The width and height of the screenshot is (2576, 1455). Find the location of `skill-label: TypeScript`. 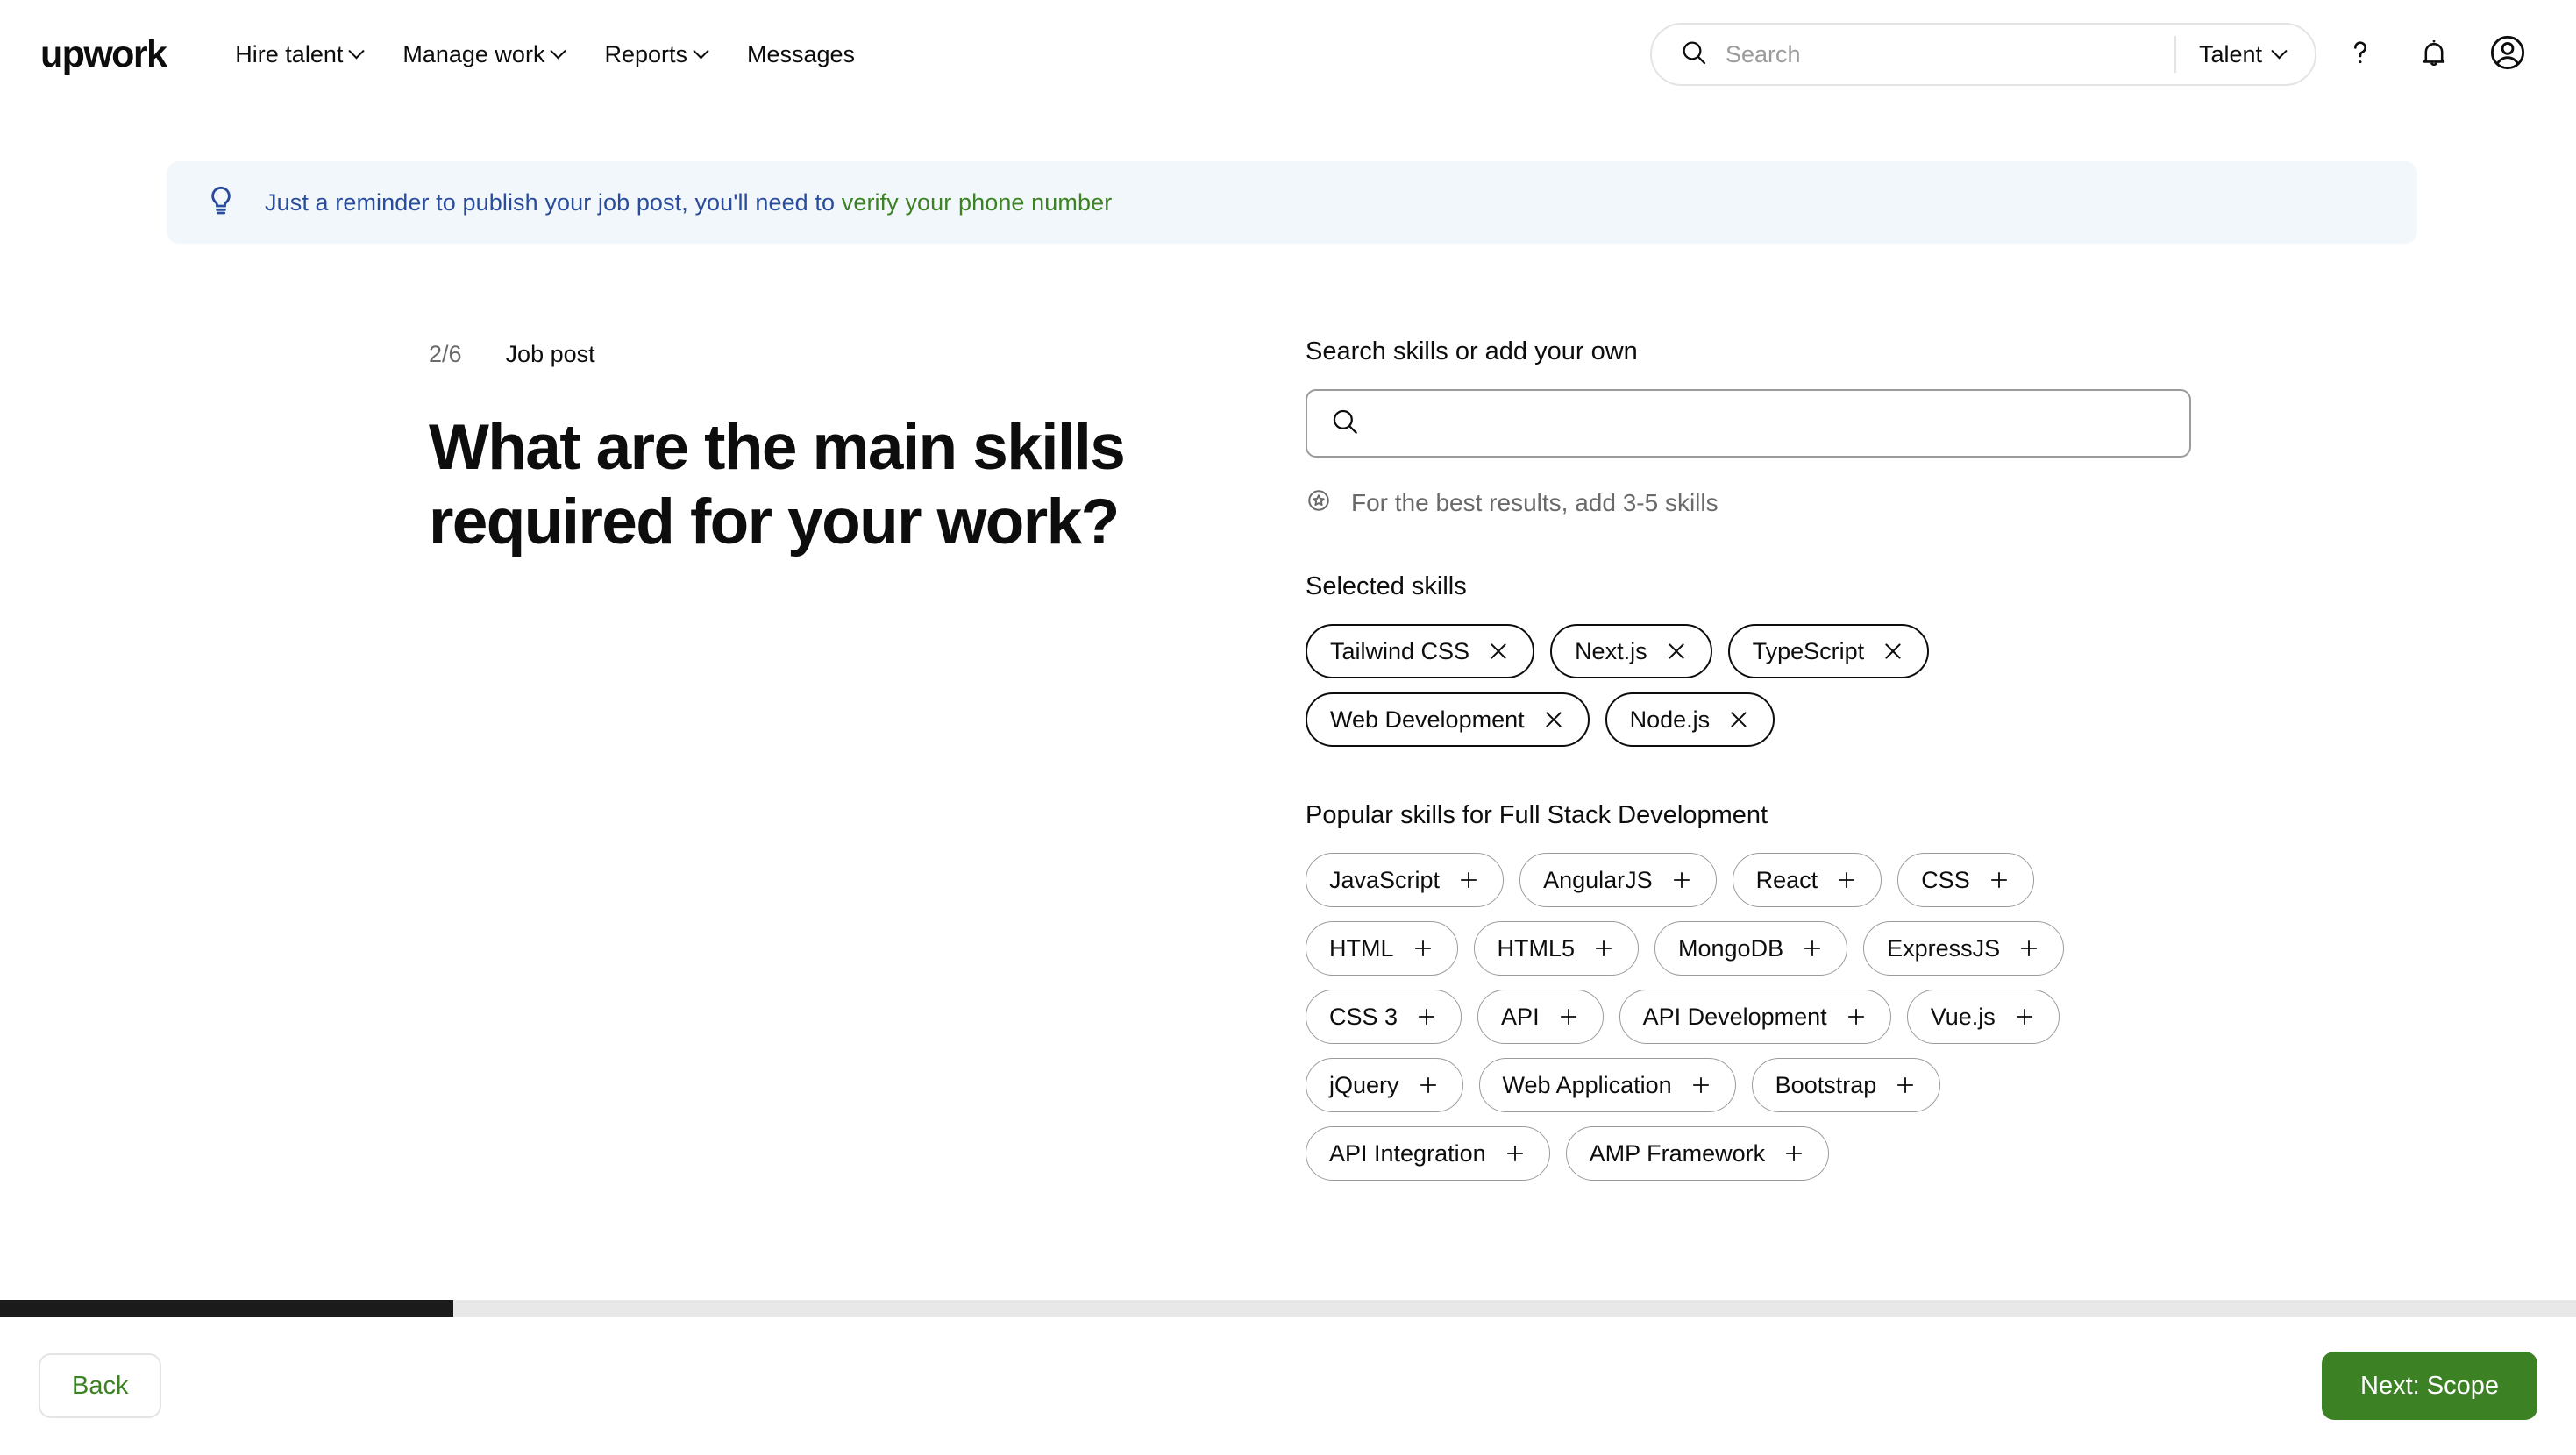

skill-label: TypeScript is located at coordinates (1808, 650).